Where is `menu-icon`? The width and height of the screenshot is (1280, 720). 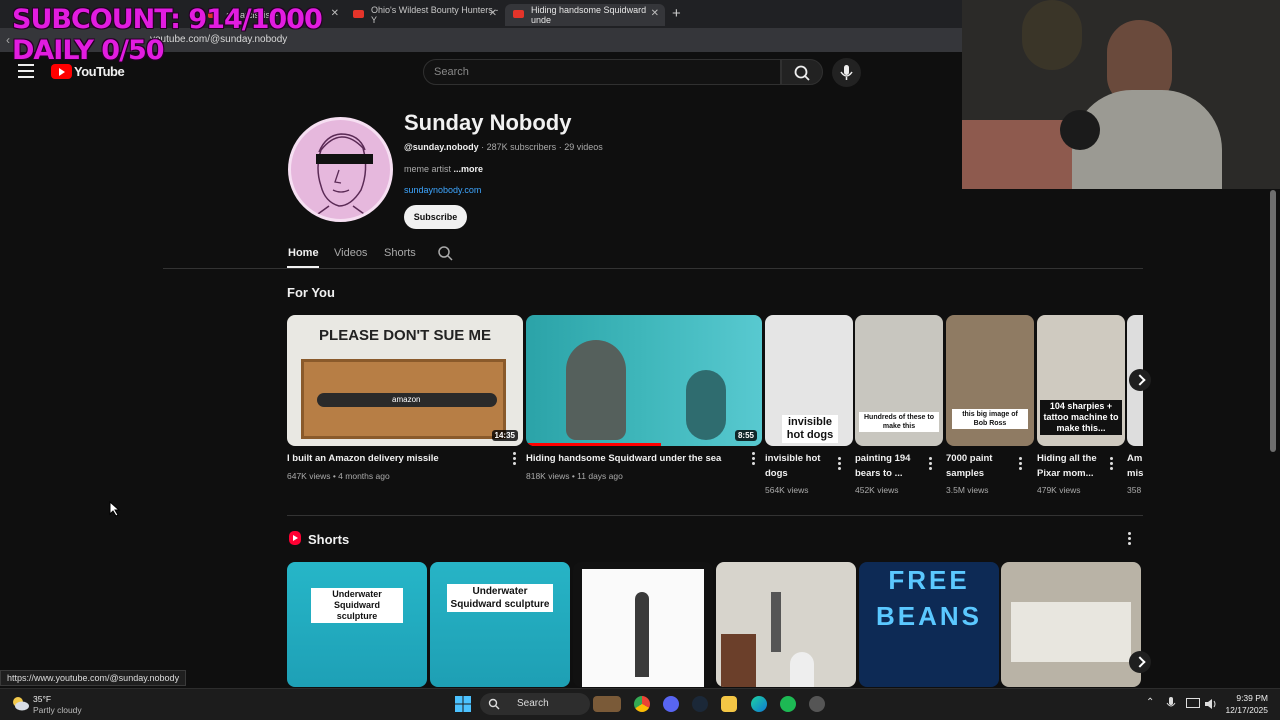 menu-icon is located at coordinates (26, 71).